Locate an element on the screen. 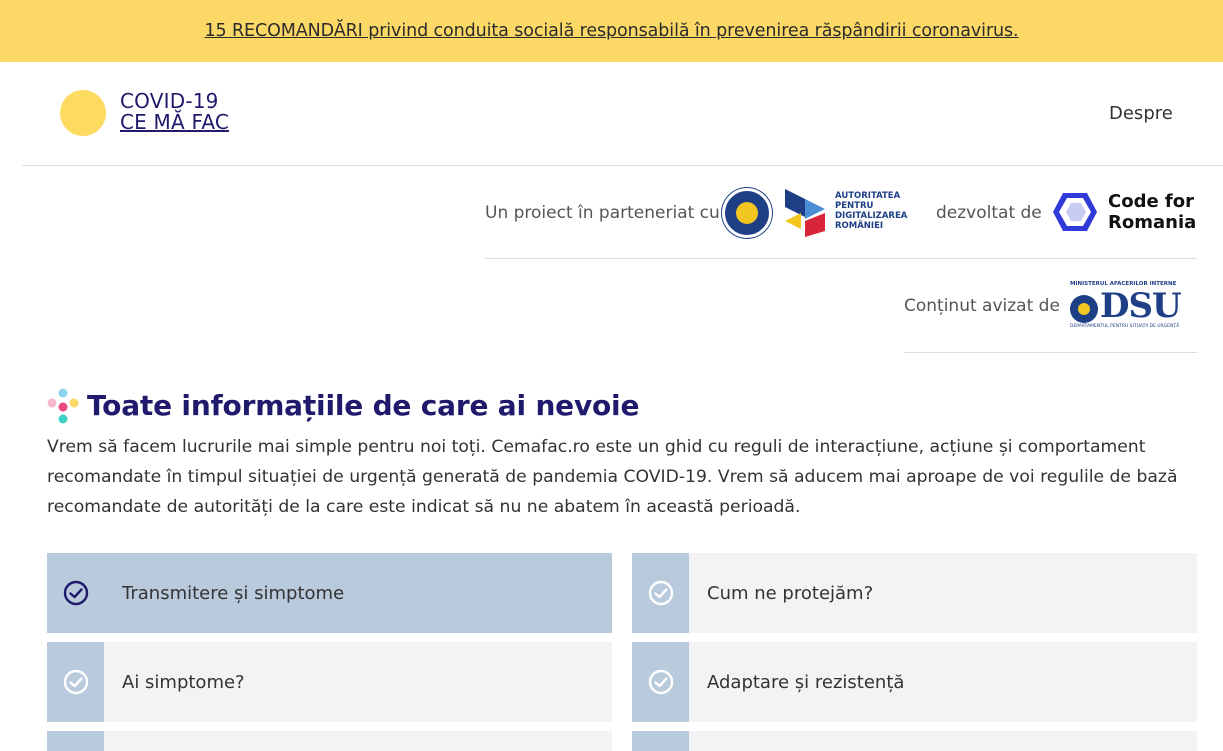 The height and width of the screenshot is (751, 1223). site-header: COVID-19 CE MĂ FAC Despre is located at coordinates (622, 114).